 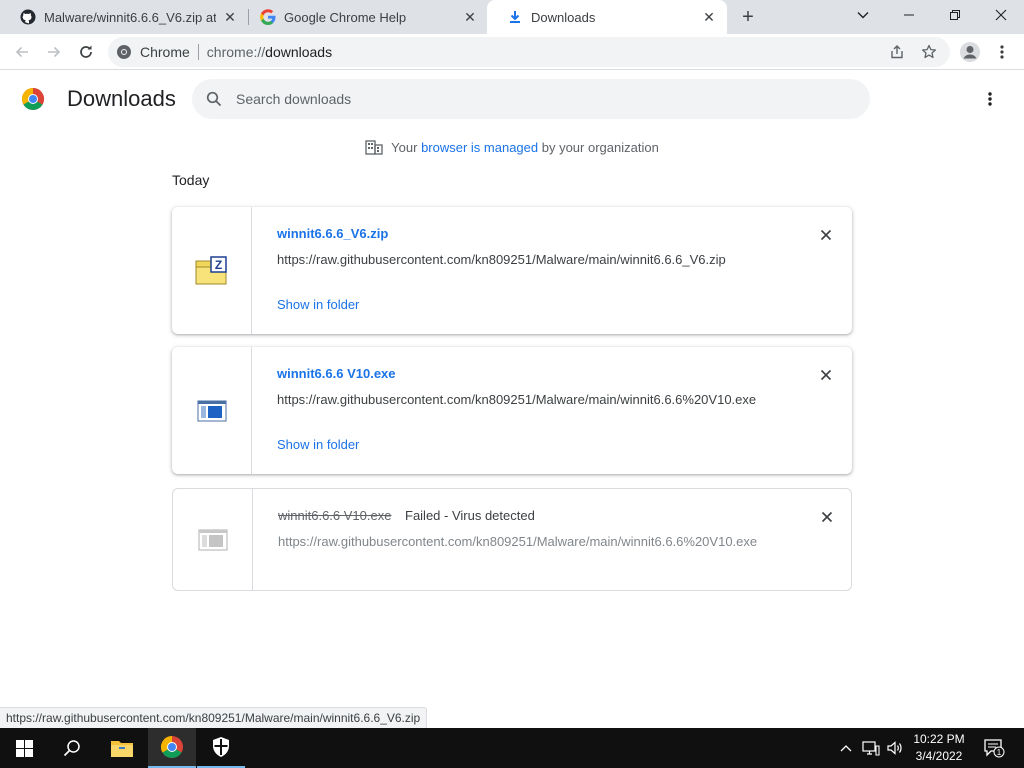 I want to click on chevron-down-icon, so click(x=863, y=15).